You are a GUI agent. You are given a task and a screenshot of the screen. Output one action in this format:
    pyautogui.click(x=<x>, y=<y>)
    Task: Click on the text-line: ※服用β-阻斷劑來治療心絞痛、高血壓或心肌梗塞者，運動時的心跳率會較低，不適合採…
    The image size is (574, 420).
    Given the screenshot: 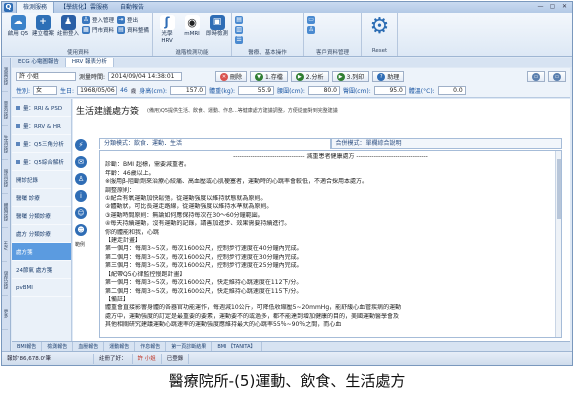 What is the action you would take?
    pyautogui.click(x=237, y=182)
    